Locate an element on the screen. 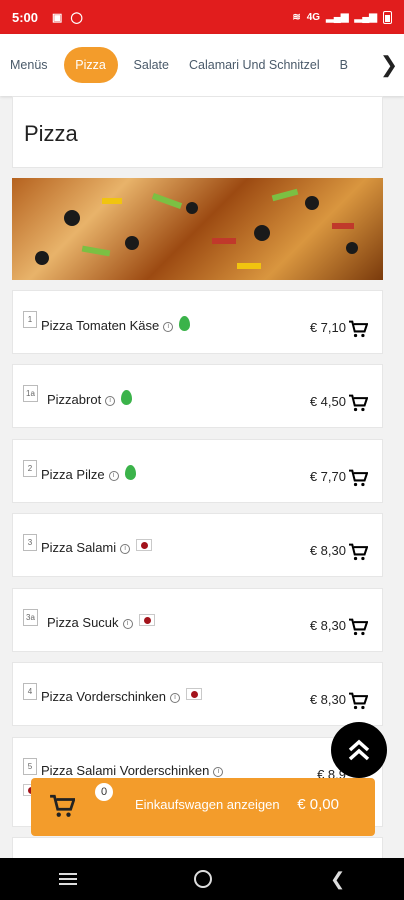  item-name-row: Pizzabrot i is located at coordinates (90, 398).